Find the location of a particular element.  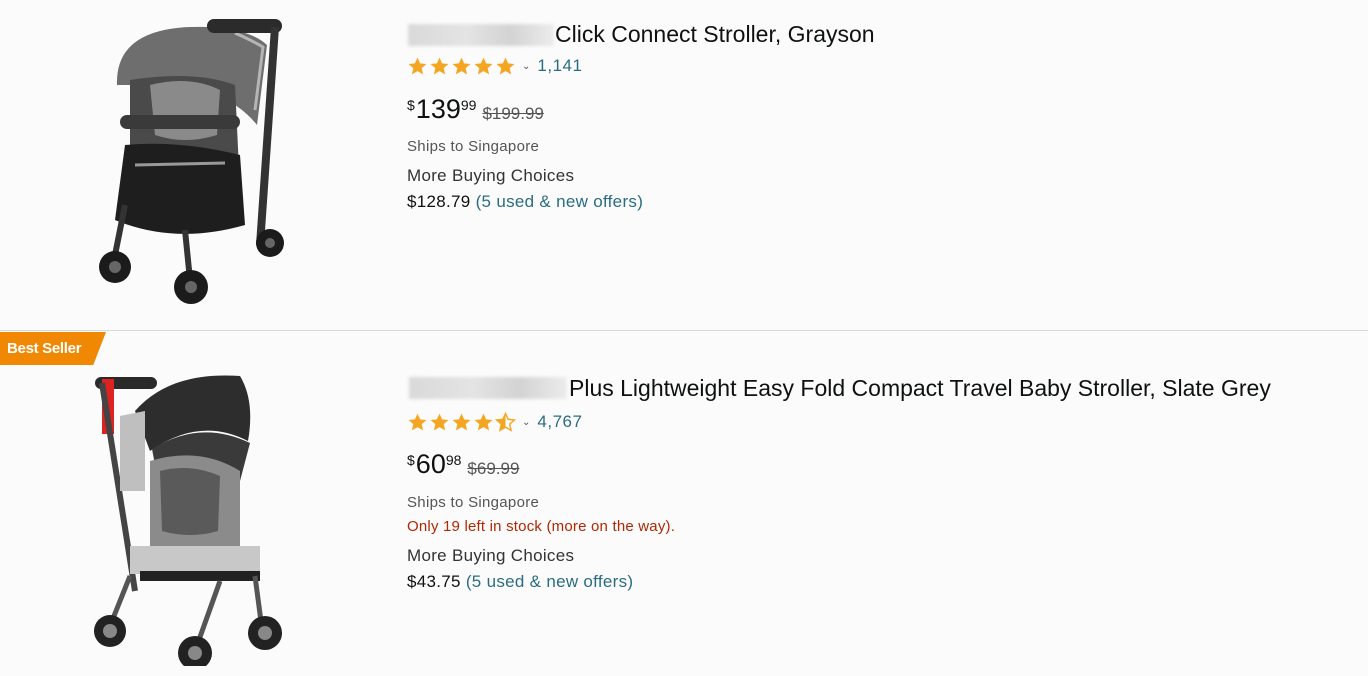

offer-line: $128.79 (5 used & new offers) is located at coordinates (525, 202).